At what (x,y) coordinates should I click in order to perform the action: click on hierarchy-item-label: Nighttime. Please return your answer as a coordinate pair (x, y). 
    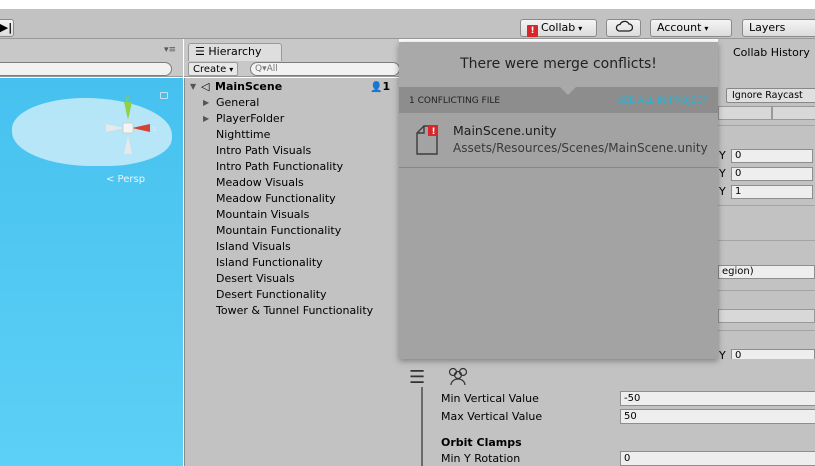
    Looking at the image, I should click on (243, 134).